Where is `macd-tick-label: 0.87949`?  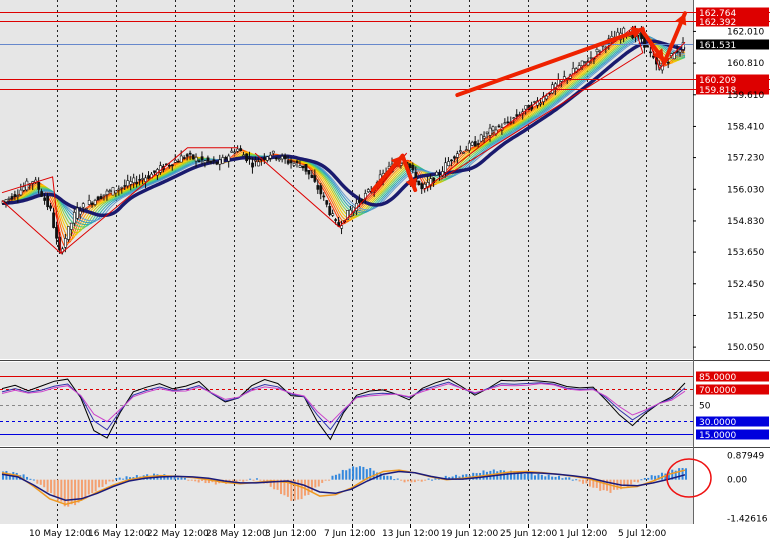
macd-tick-label: 0.87949 is located at coordinates (745, 457).